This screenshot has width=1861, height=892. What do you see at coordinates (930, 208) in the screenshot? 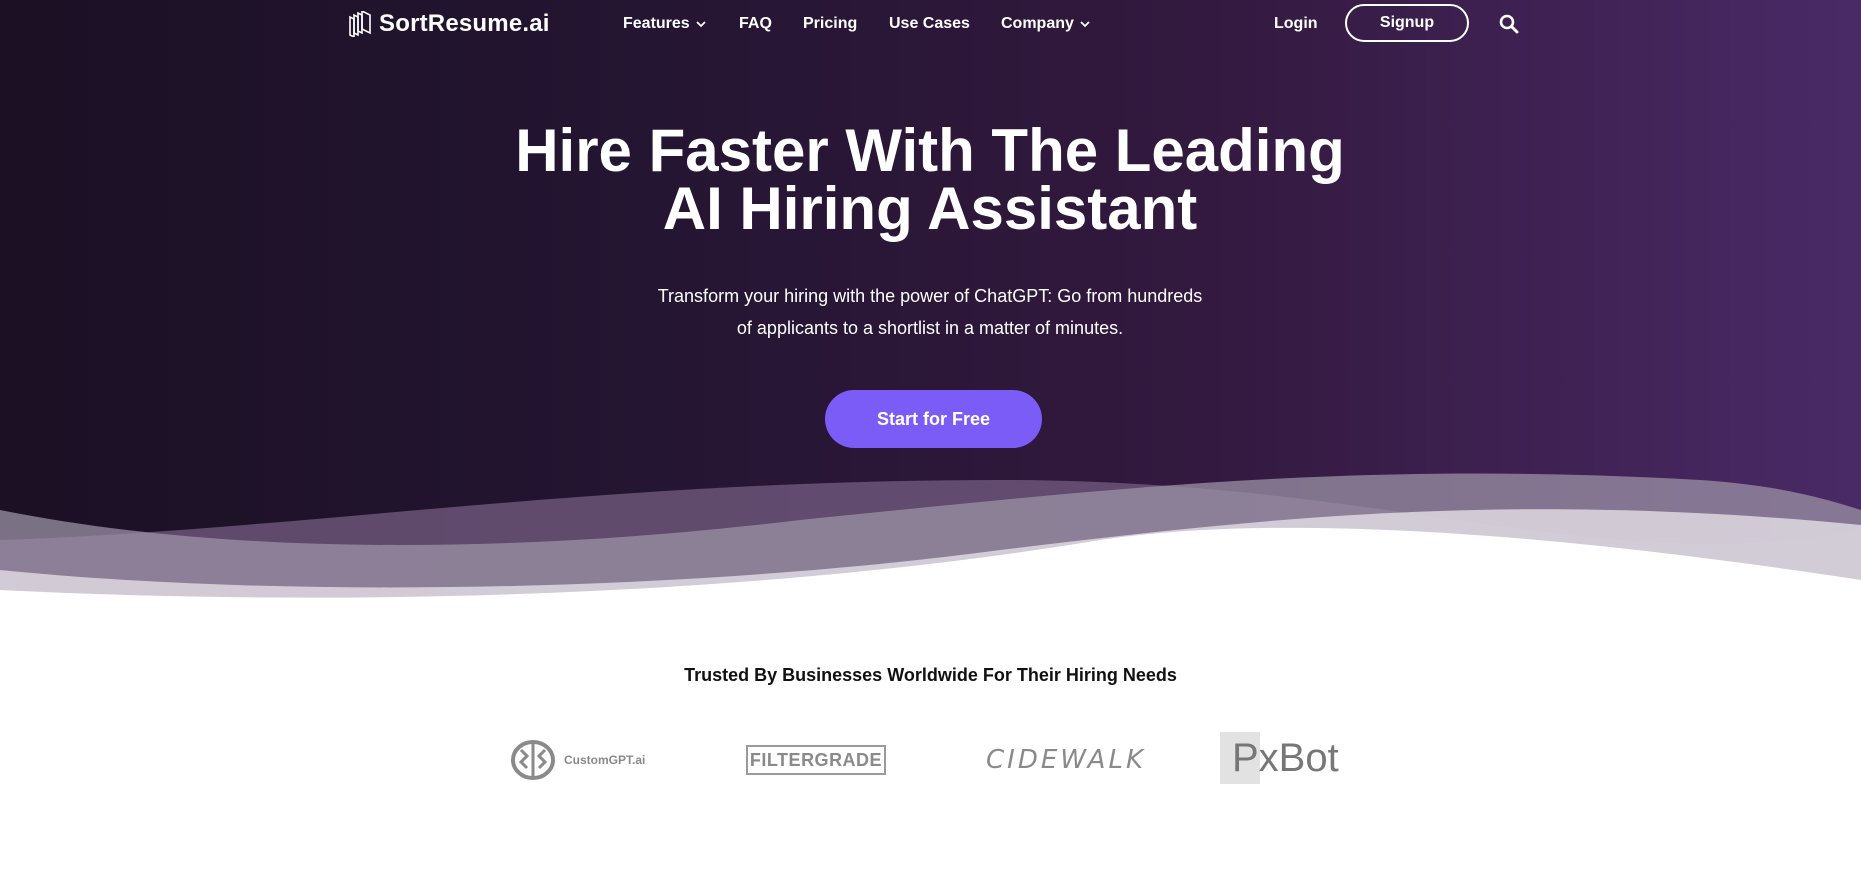
I see `headline-line: AI Hiring Assistant` at bounding box center [930, 208].